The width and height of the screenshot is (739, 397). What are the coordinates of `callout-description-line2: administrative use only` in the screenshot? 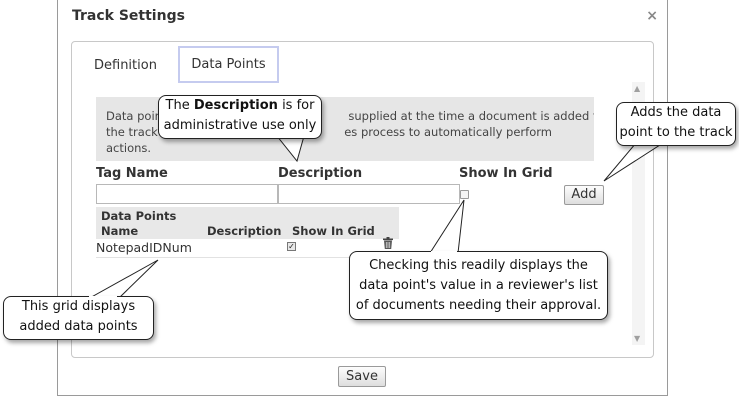 It's located at (240, 125).